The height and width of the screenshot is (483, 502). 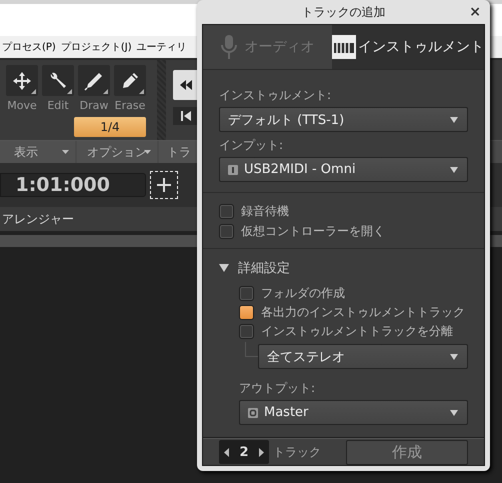 I want to click on menu-item: プロセス(P), so click(x=29, y=47).